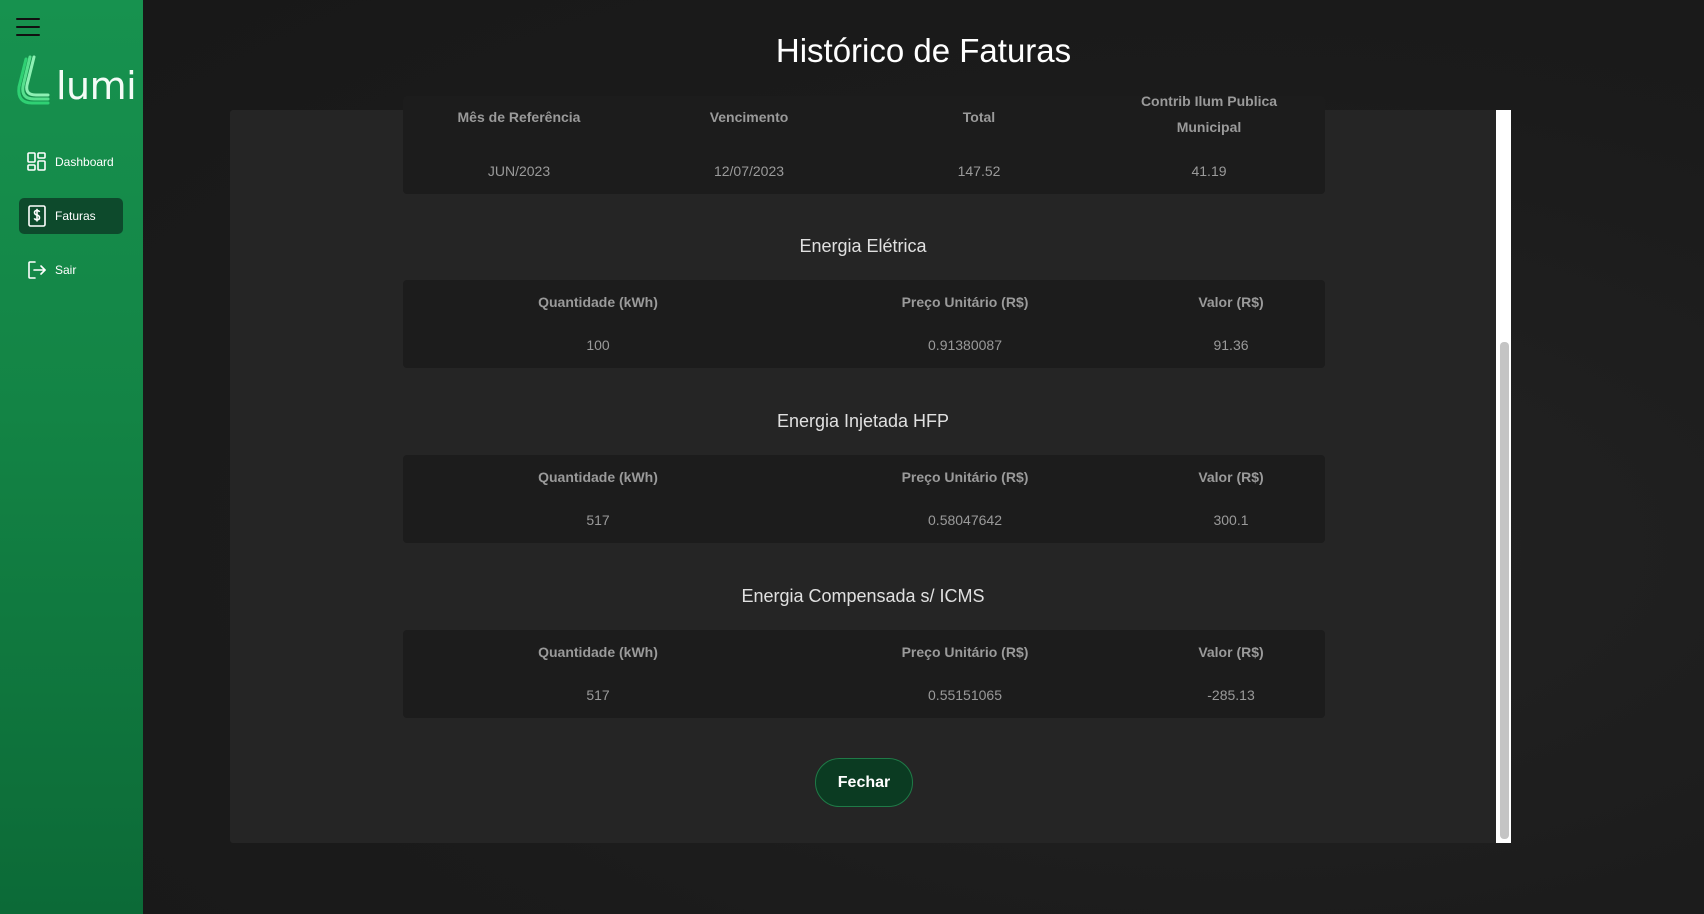 The width and height of the screenshot is (1704, 914). I want to click on cell-total: 147.52, so click(979, 171).